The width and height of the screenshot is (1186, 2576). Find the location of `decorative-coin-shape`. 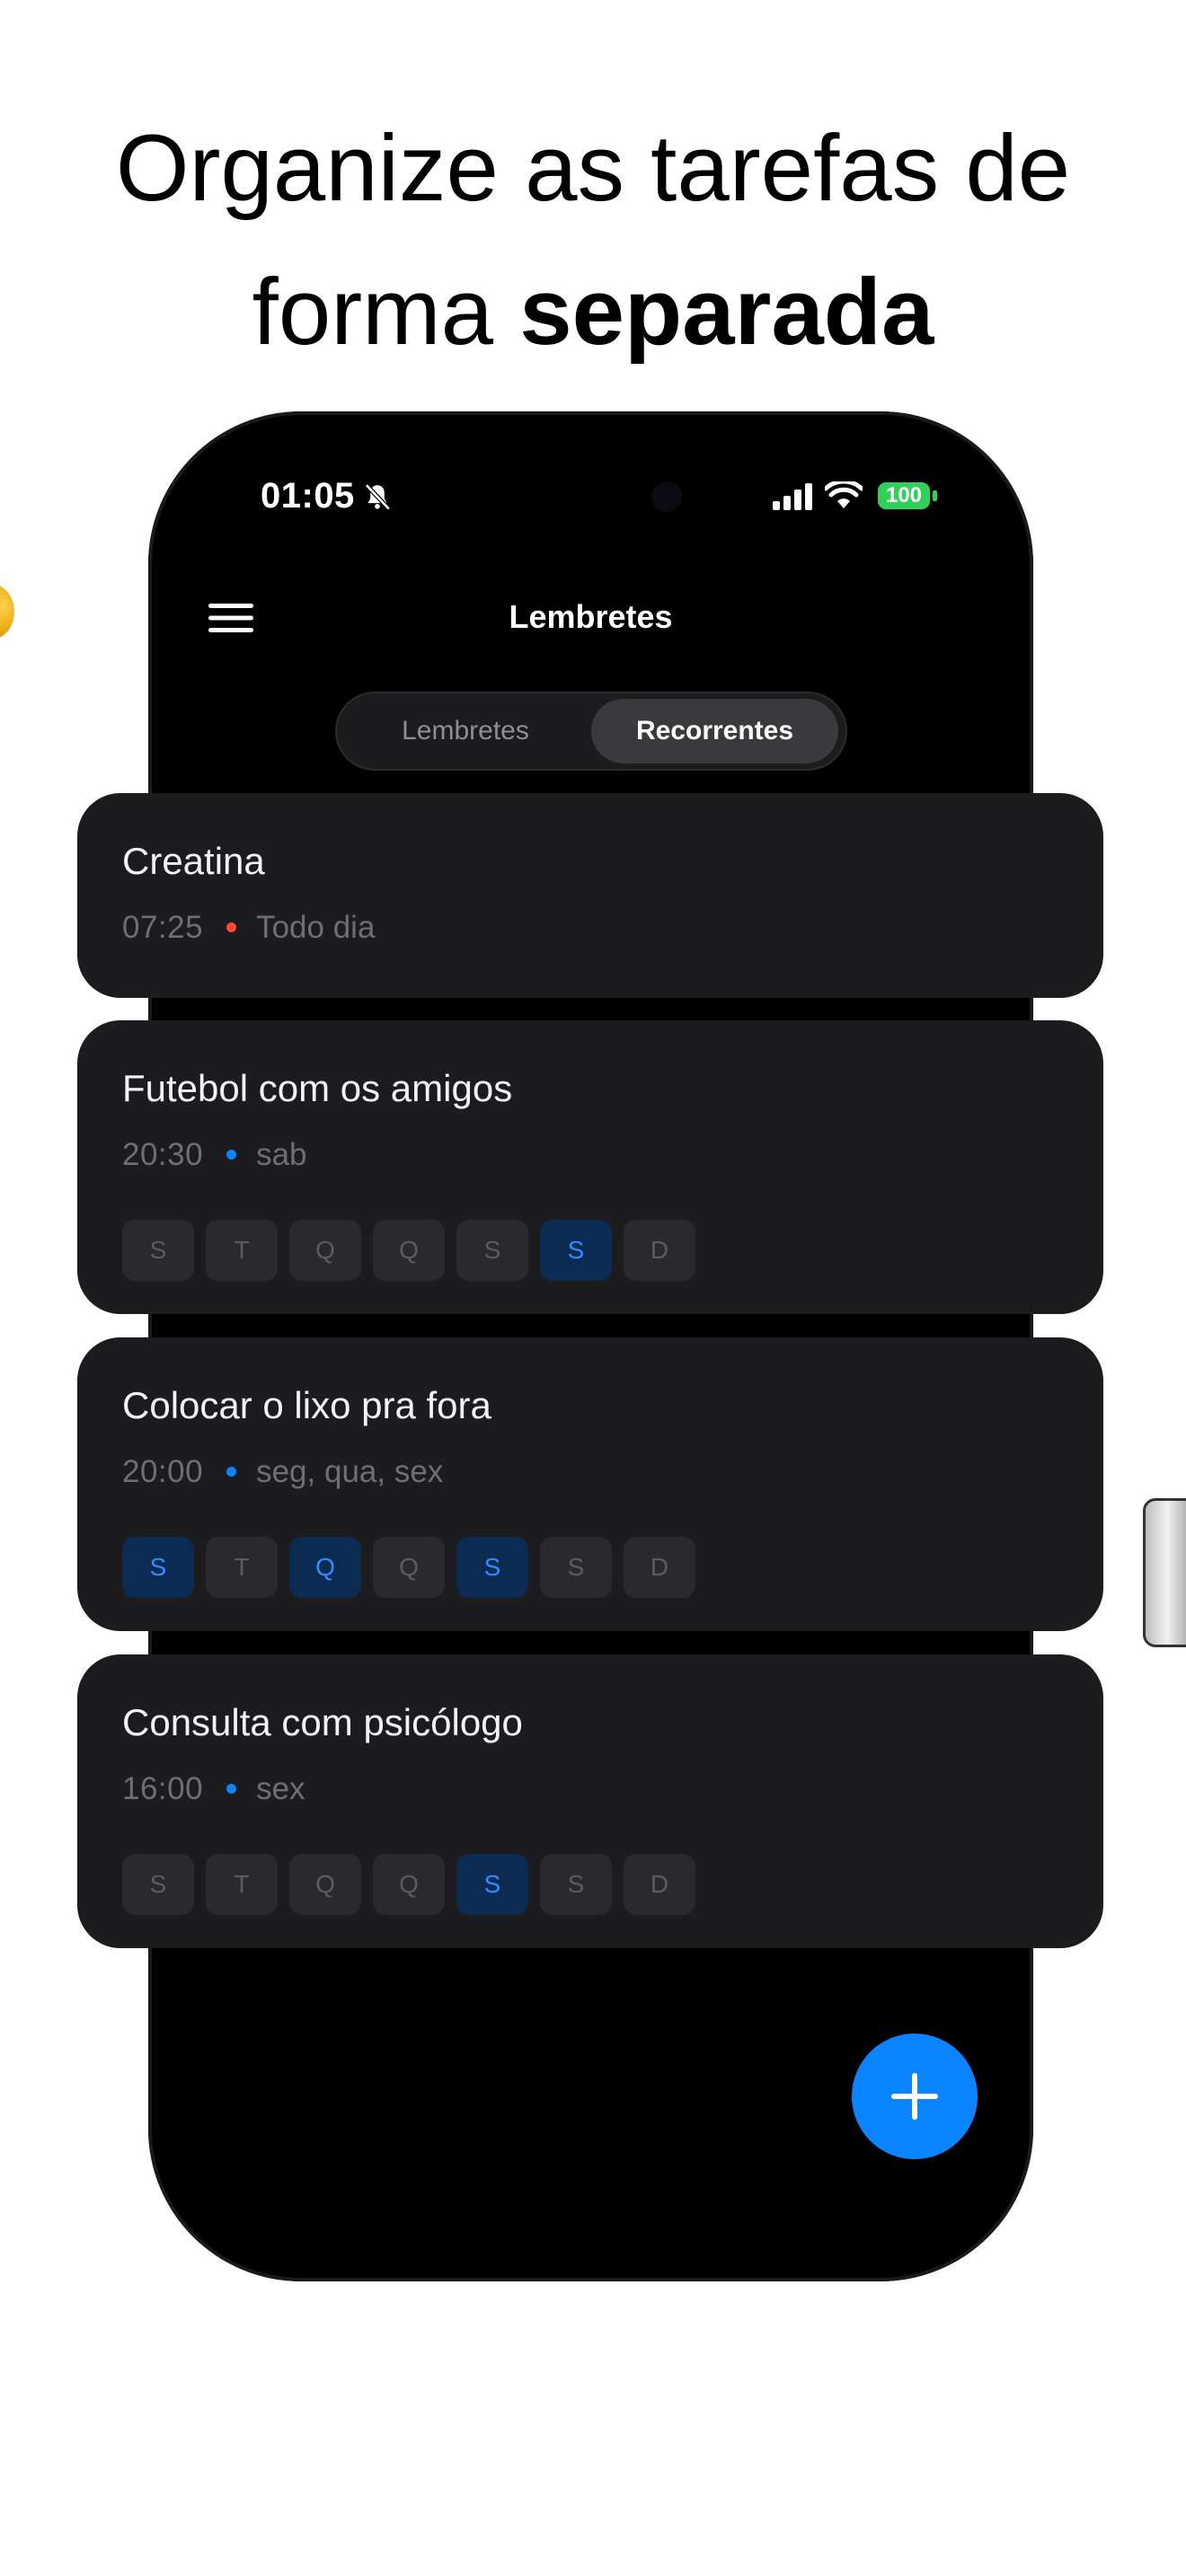

decorative-coin-shape is located at coordinates (7, 612).